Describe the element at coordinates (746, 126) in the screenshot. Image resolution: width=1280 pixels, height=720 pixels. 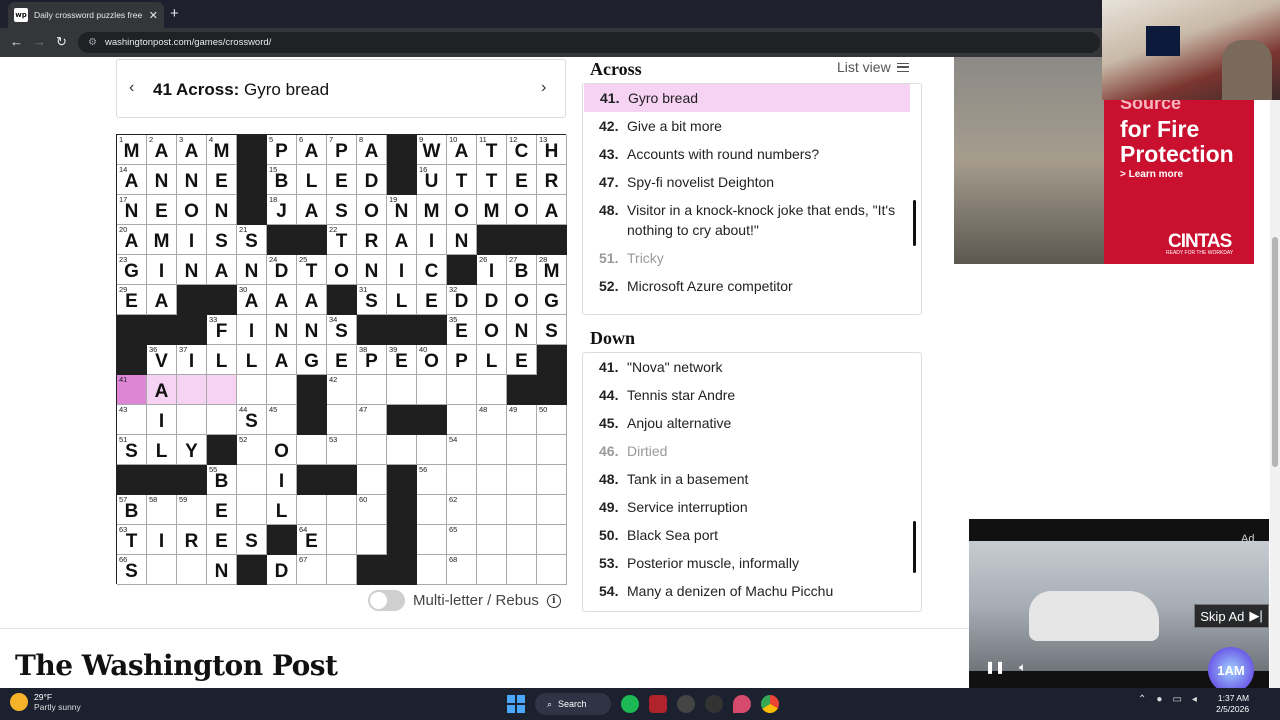
I see `clue-item: 42. Give a bit more` at that location.